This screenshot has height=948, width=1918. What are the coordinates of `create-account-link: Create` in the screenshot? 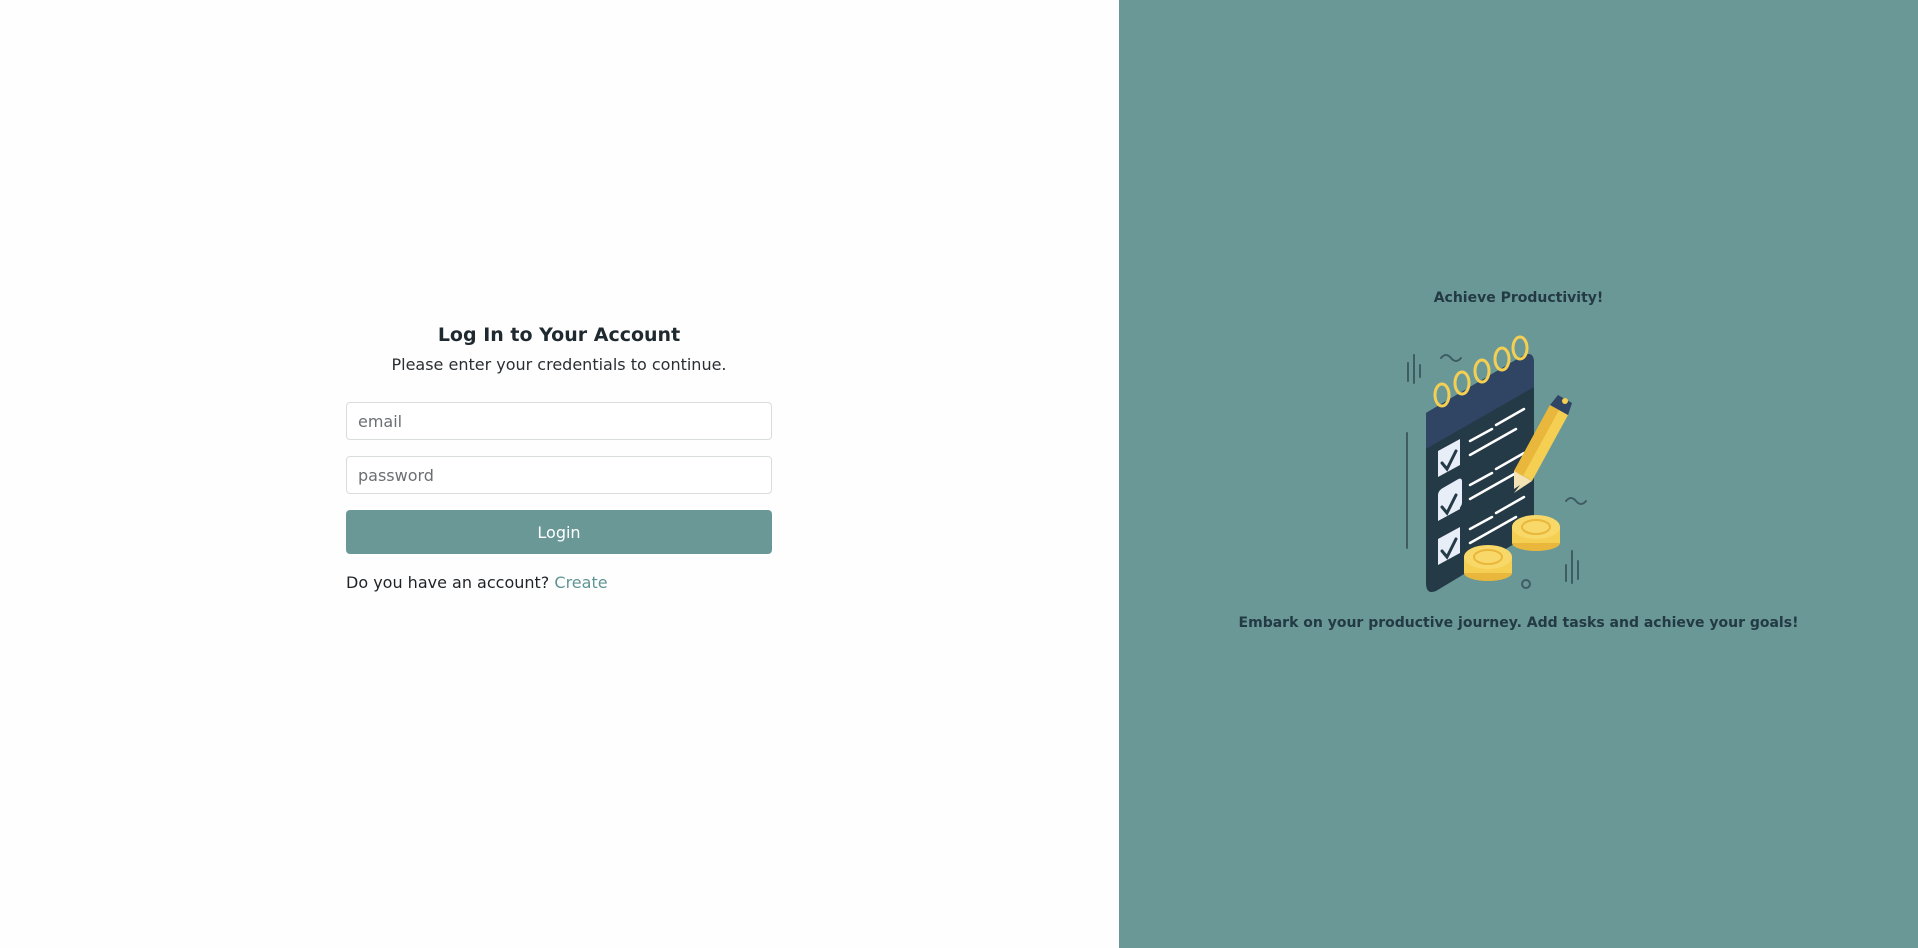 It's located at (580, 582).